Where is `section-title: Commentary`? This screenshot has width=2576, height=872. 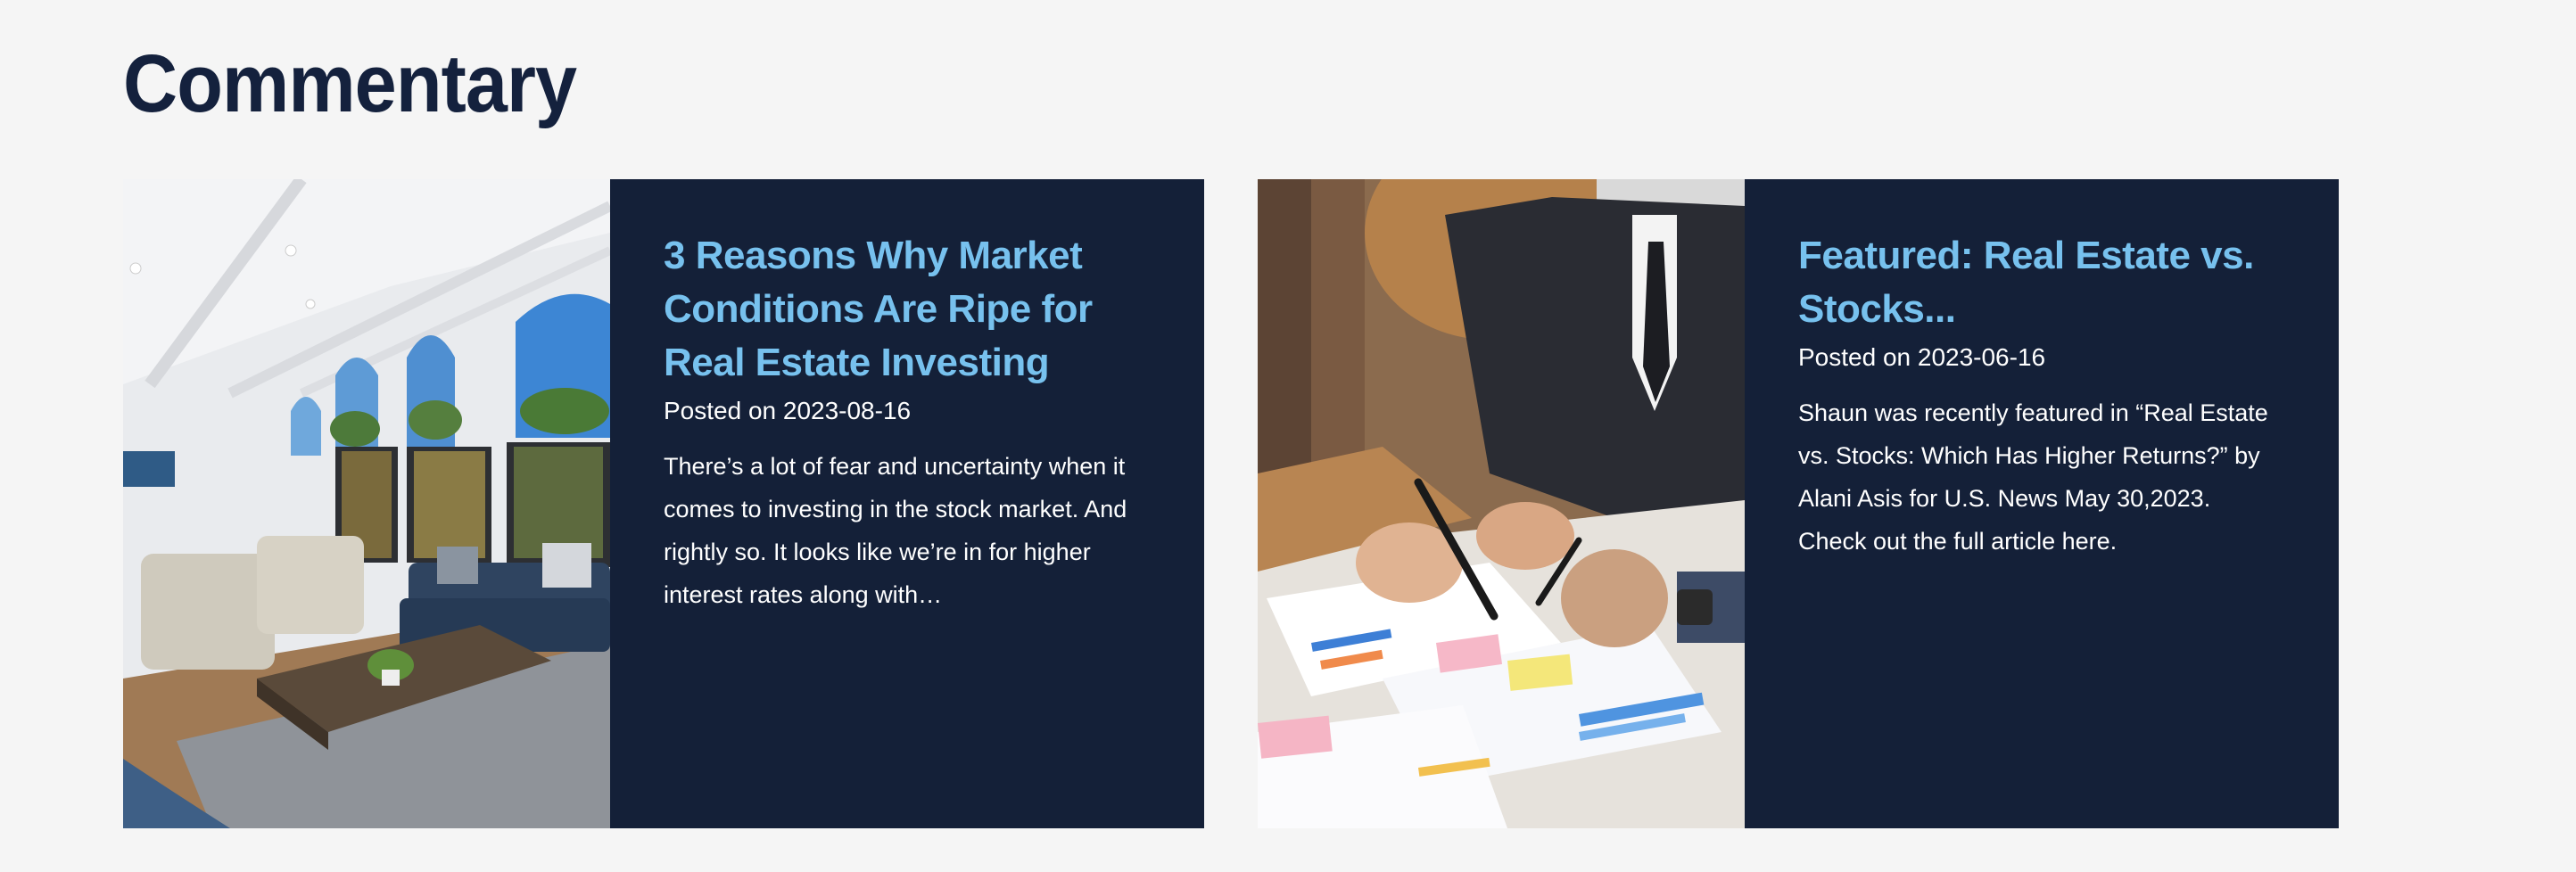
section-title: Commentary is located at coordinates (350, 83).